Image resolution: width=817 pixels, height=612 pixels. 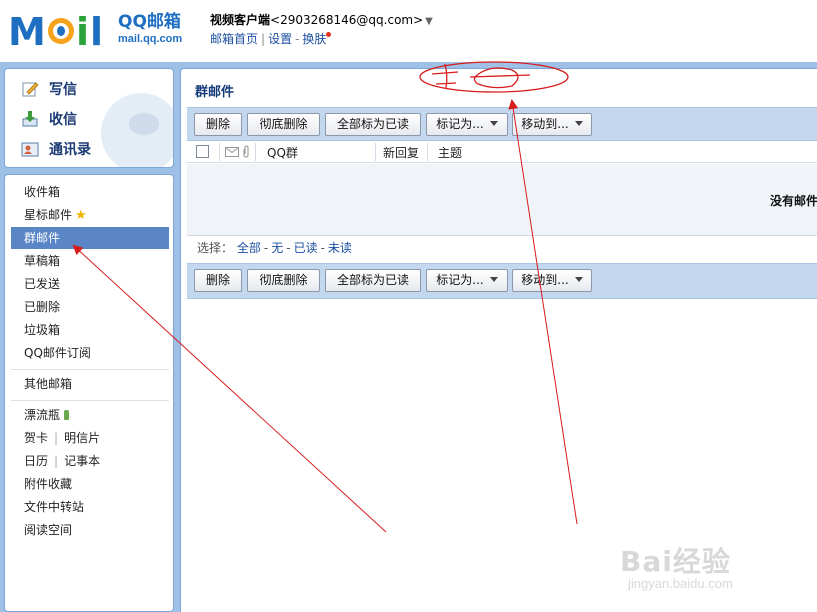 I want to click on brand-url: mail.qq.com, so click(x=150, y=39).